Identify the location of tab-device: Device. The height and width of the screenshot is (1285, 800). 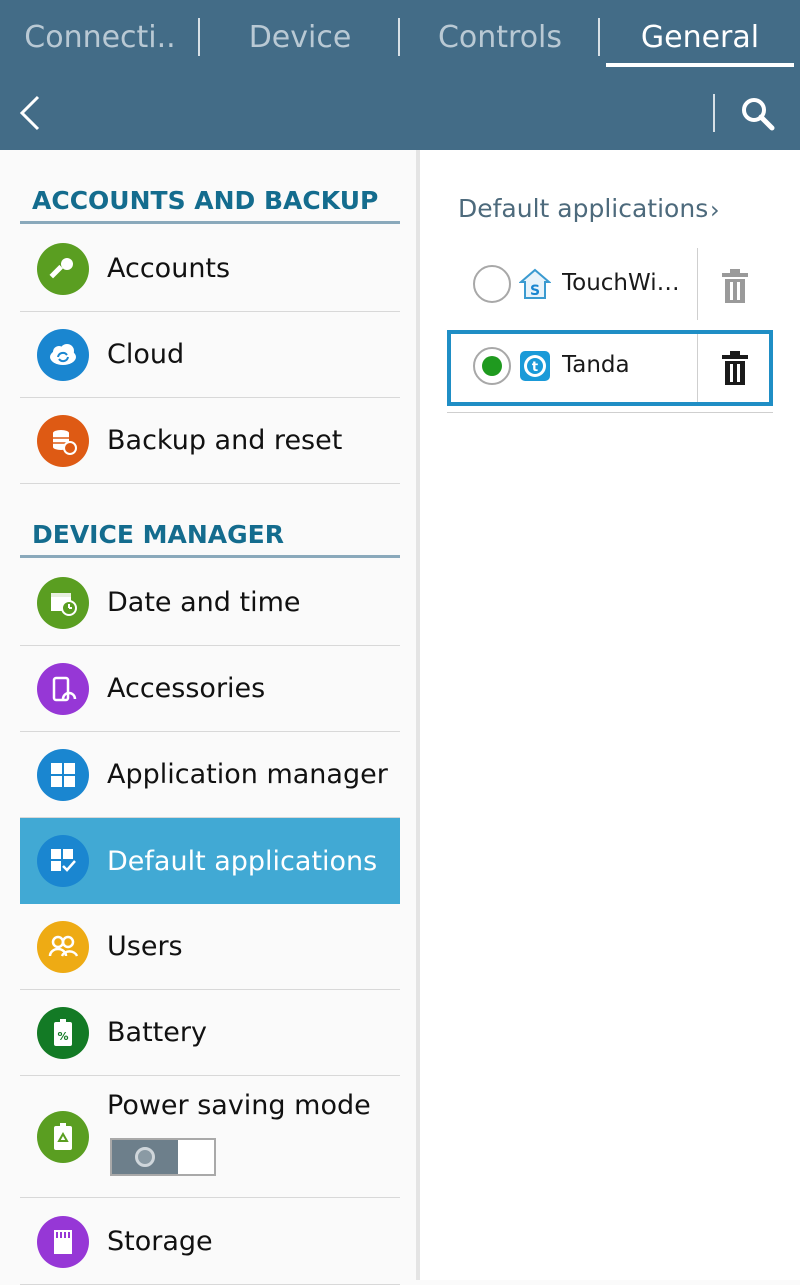
(300, 37).